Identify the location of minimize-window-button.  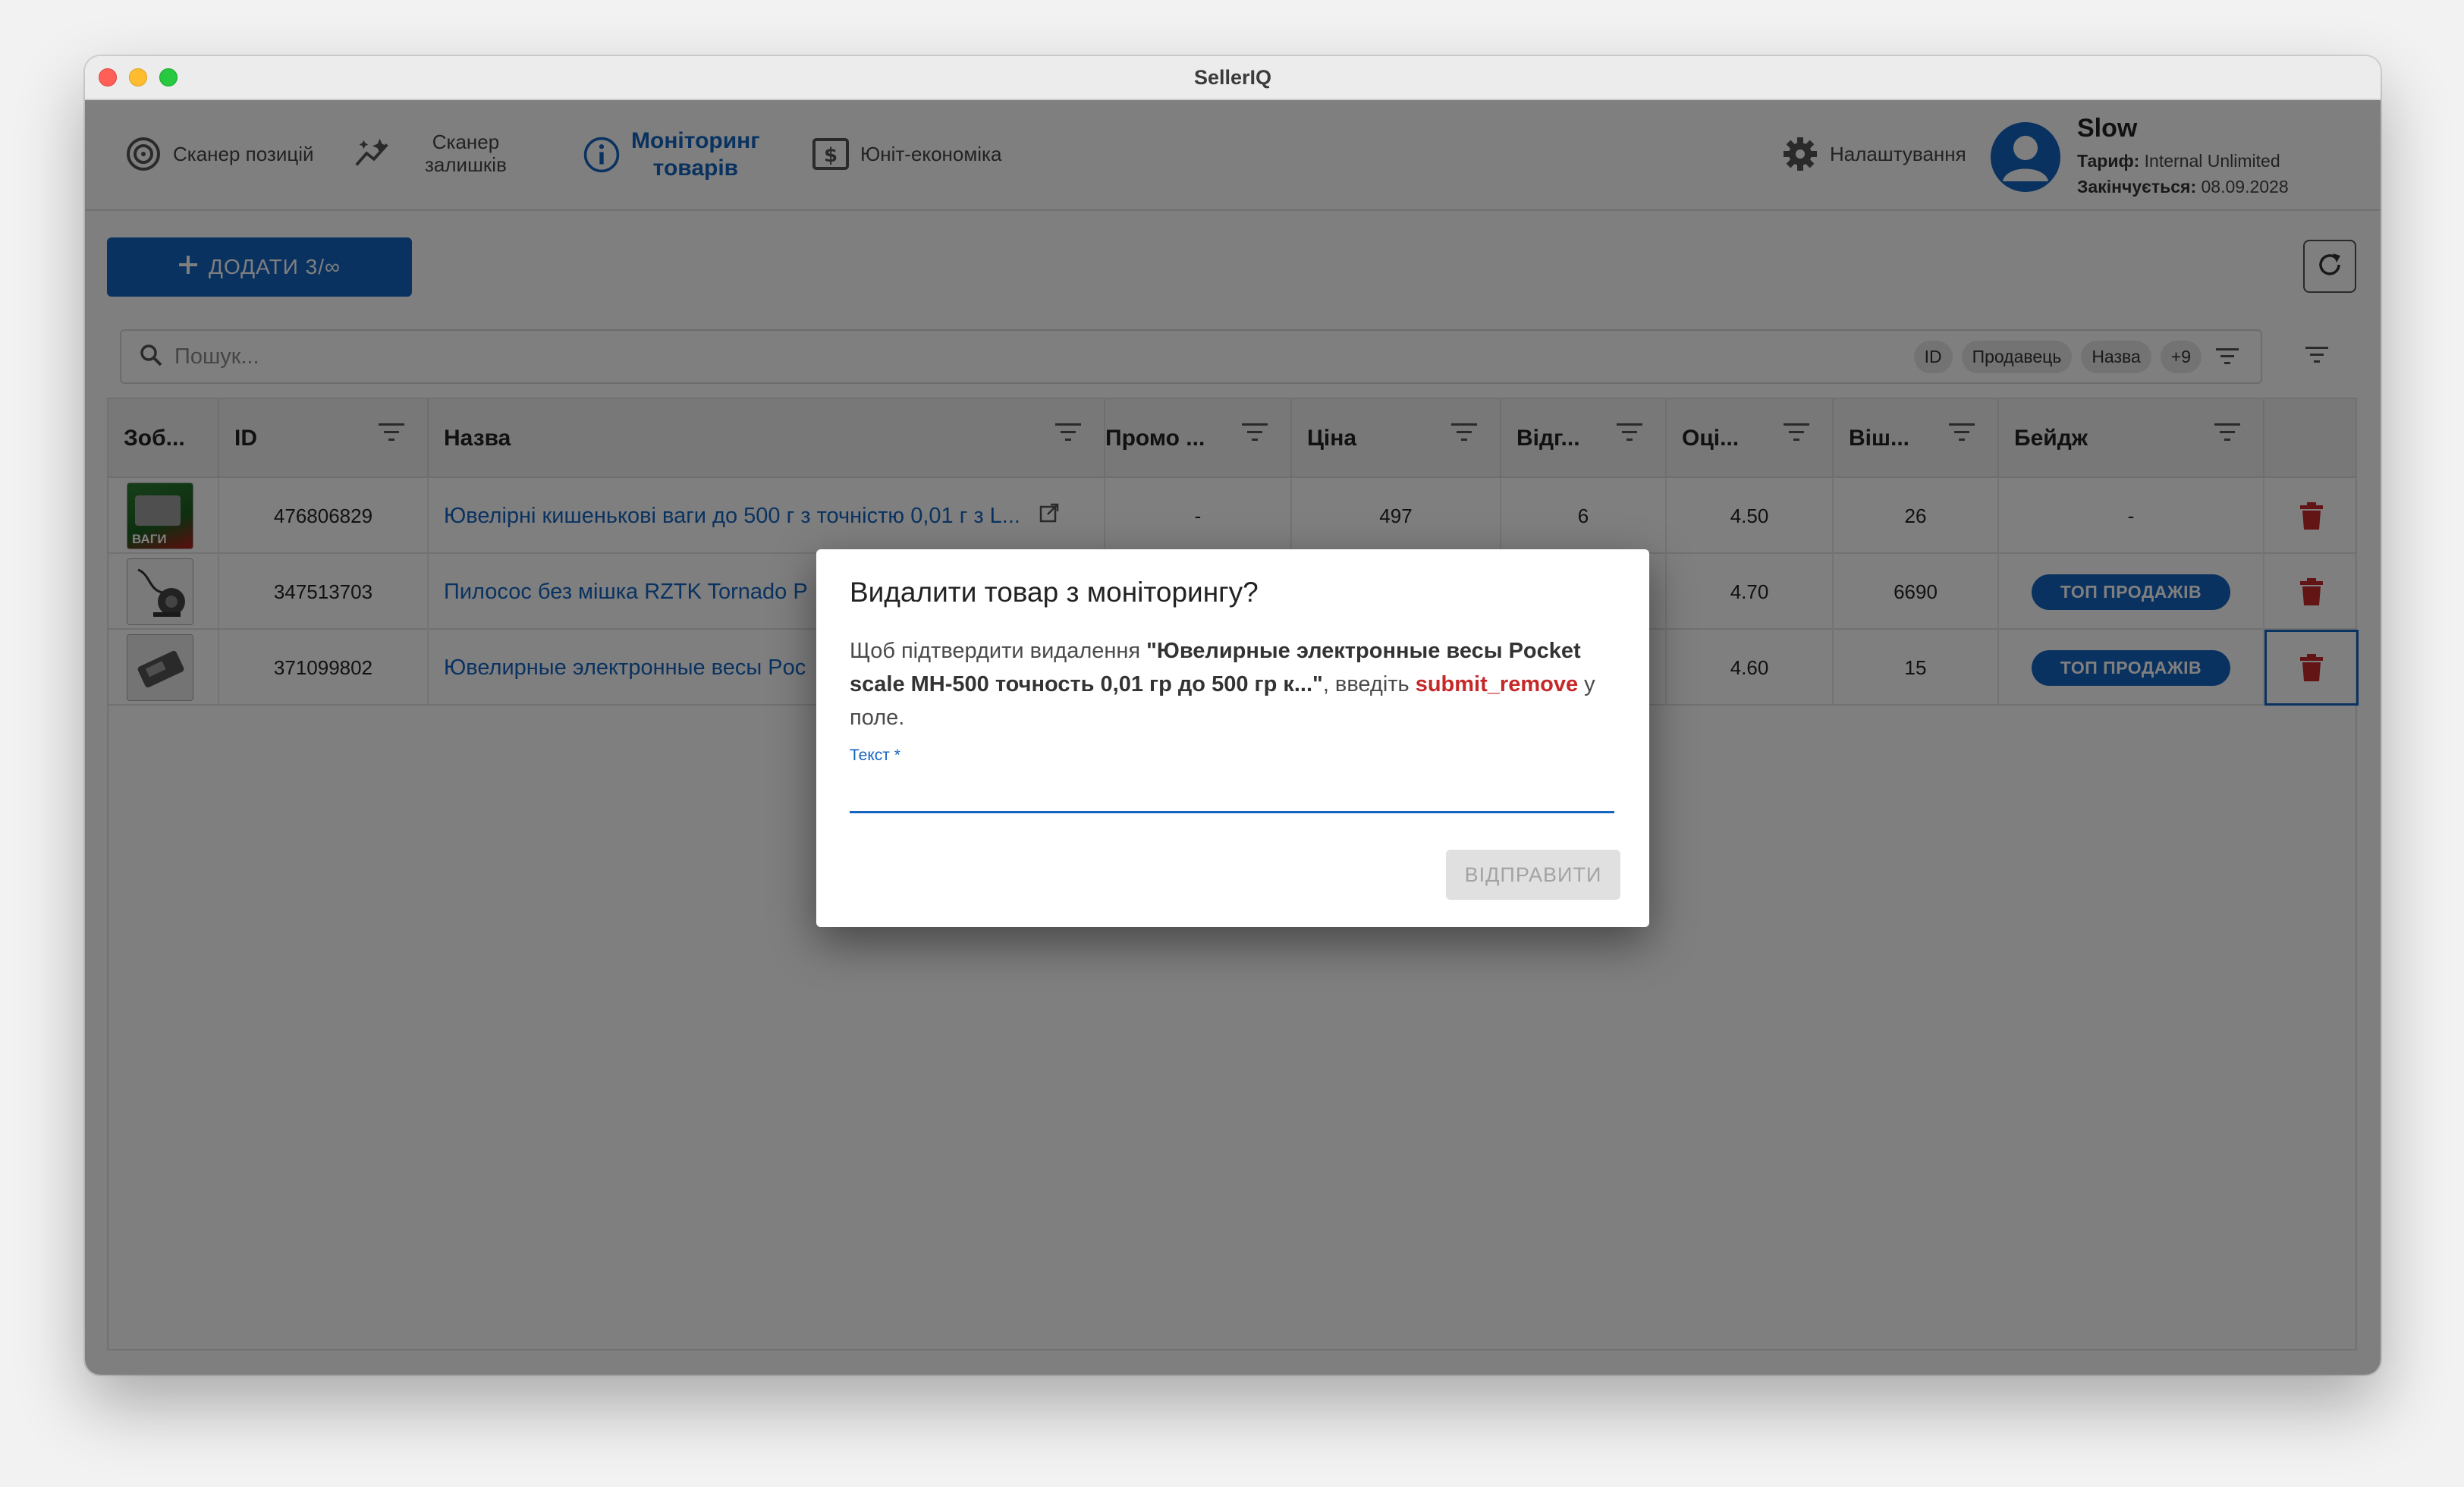
(138, 77).